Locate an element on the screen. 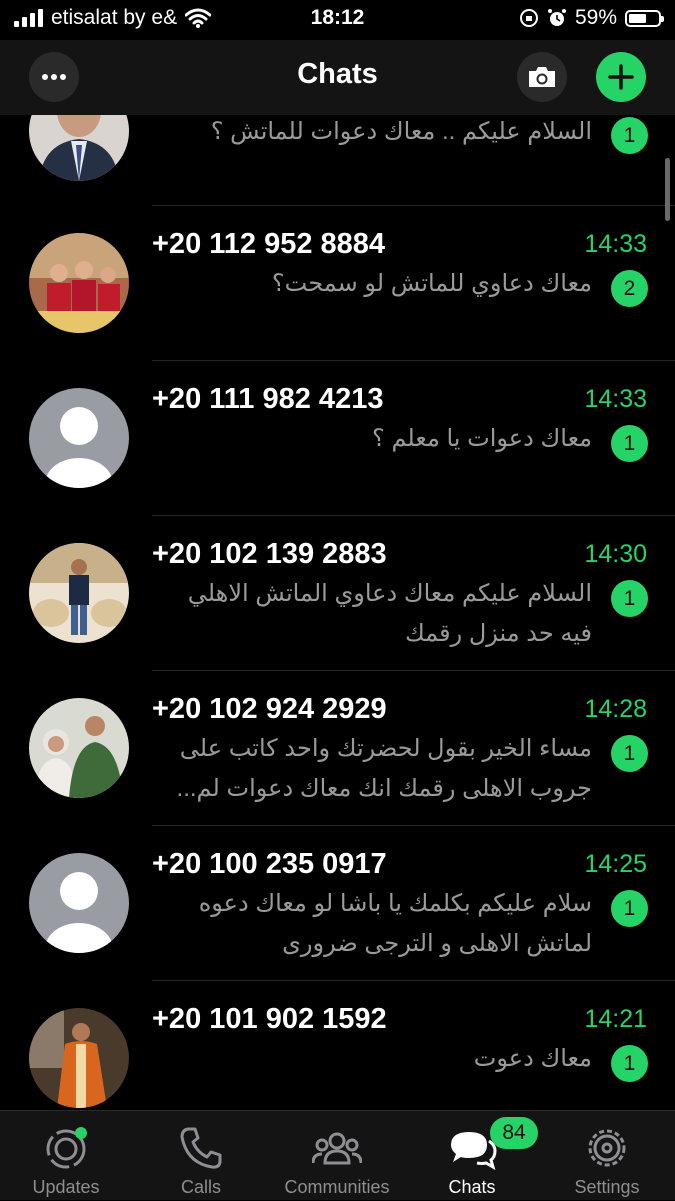  chat-time: 14:30 is located at coordinates (615, 554).